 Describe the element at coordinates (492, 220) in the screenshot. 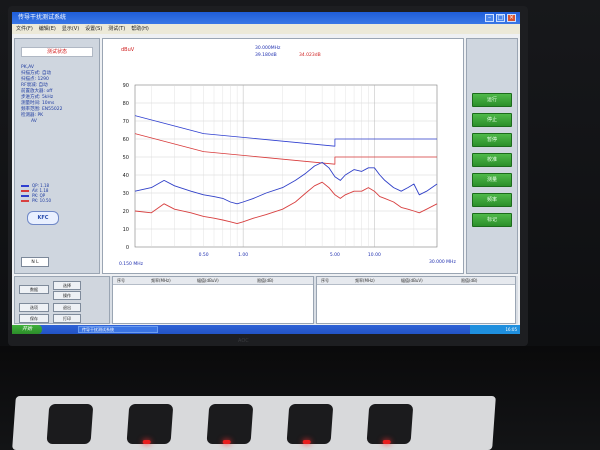

I see `marker-button: 标记` at that location.